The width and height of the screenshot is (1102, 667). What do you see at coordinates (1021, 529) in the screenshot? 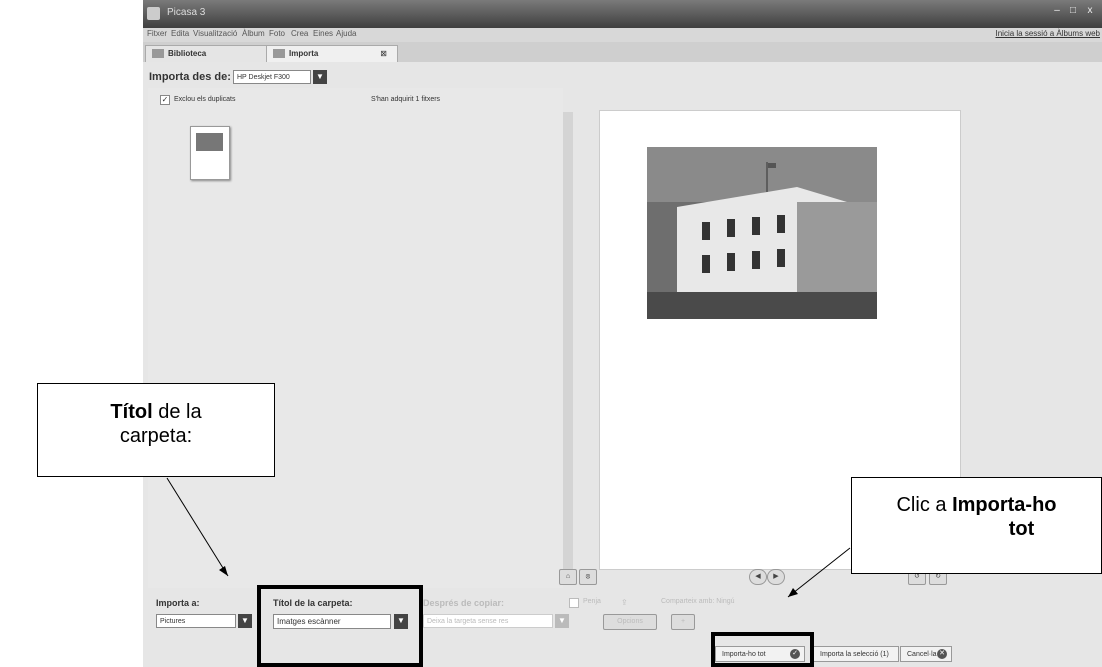
I see `callout-click-bold-2: tot` at bounding box center [1021, 529].